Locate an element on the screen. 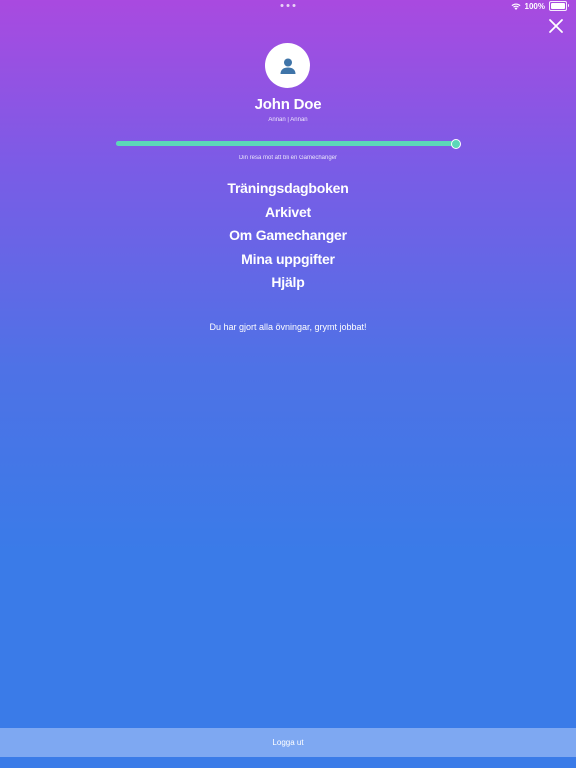 This screenshot has width=576, height=768. multitasking-dots-icon is located at coordinates (288, 5).